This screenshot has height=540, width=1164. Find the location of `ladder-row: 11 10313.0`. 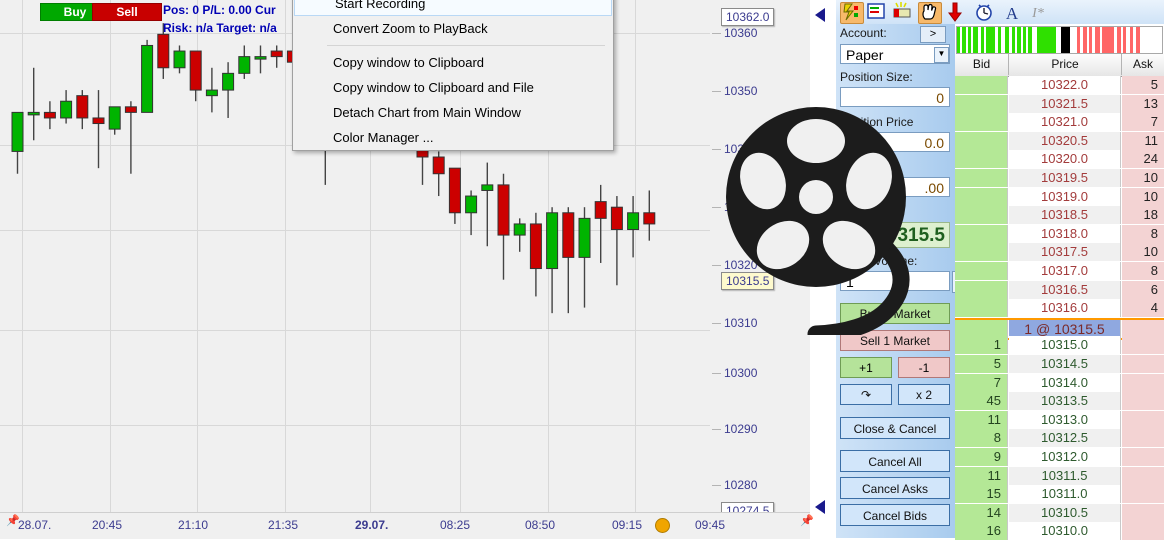

ladder-row: 11 10313.0 is located at coordinates (1059, 419).